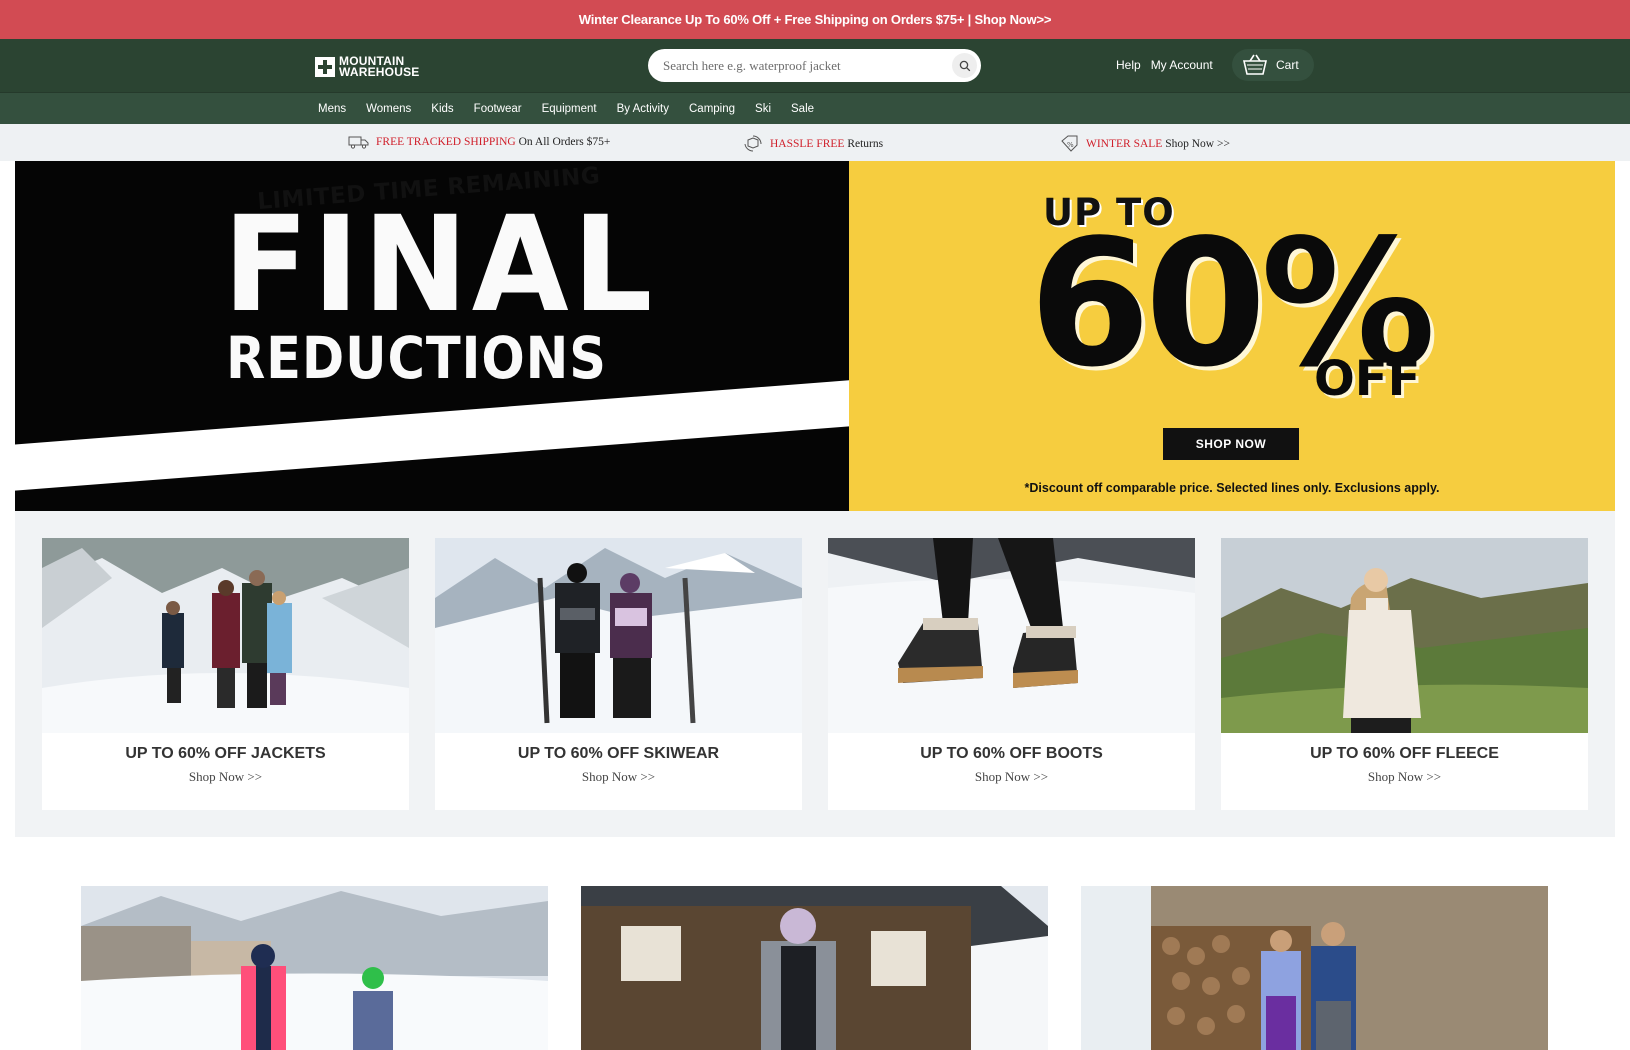  What do you see at coordinates (379, 72) in the screenshot?
I see `logo-line-2: WAREHOUSE` at bounding box center [379, 72].